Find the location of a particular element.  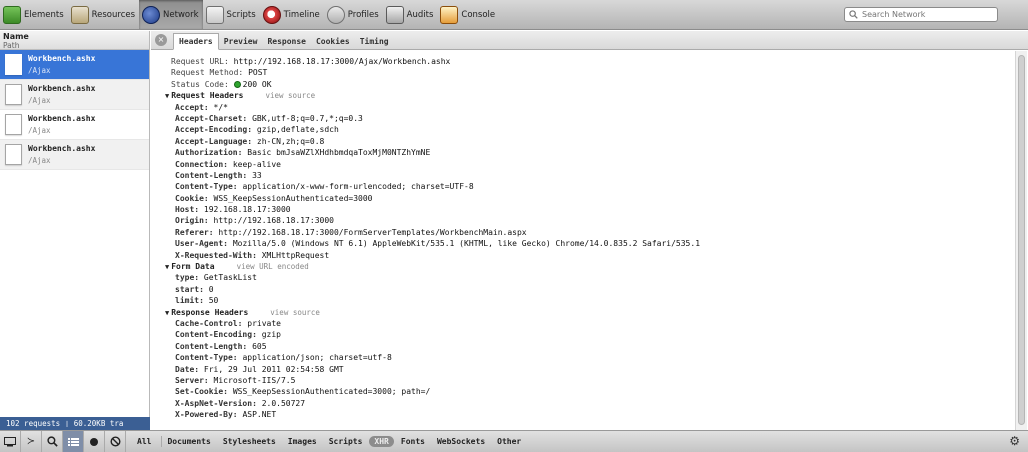

header-key: Connection: is located at coordinates (201, 164).